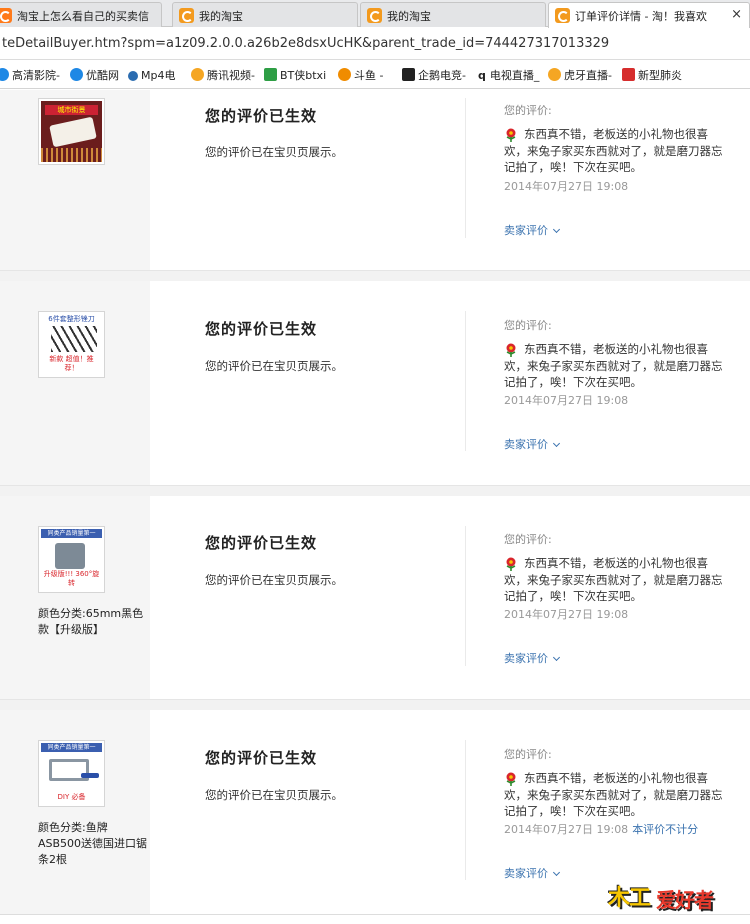 The width and height of the screenshot is (750, 924). What do you see at coordinates (265, 14) in the screenshot?
I see `tab-my-taobao-1: 我的淘宝` at bounding box center [265, 14].